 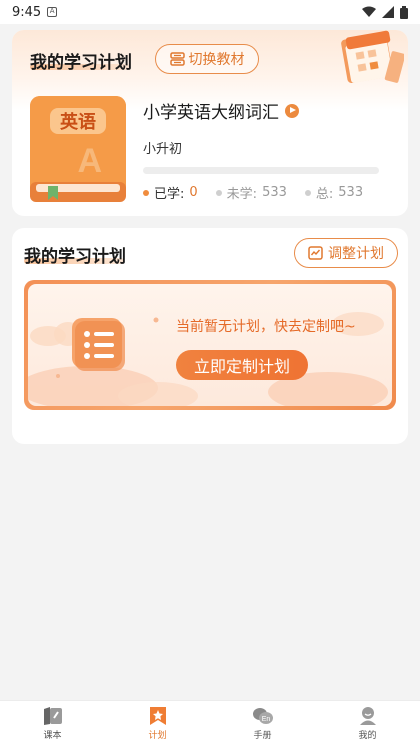 I want to click on unlearned-dot, so click(x=218, y=192).